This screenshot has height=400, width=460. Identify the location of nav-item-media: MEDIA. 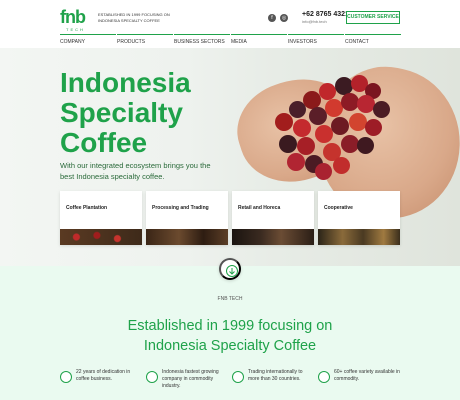
(259, 40).